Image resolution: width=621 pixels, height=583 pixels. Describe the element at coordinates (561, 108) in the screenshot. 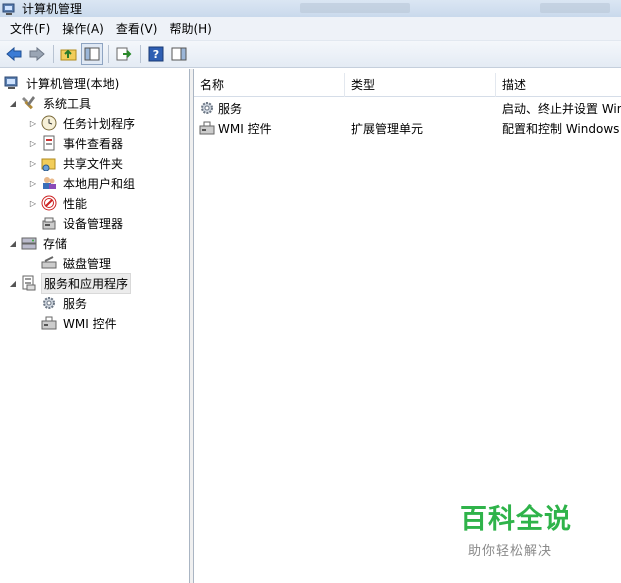

I see `list-item-description: 启动、终止并设置 Win` at that location.